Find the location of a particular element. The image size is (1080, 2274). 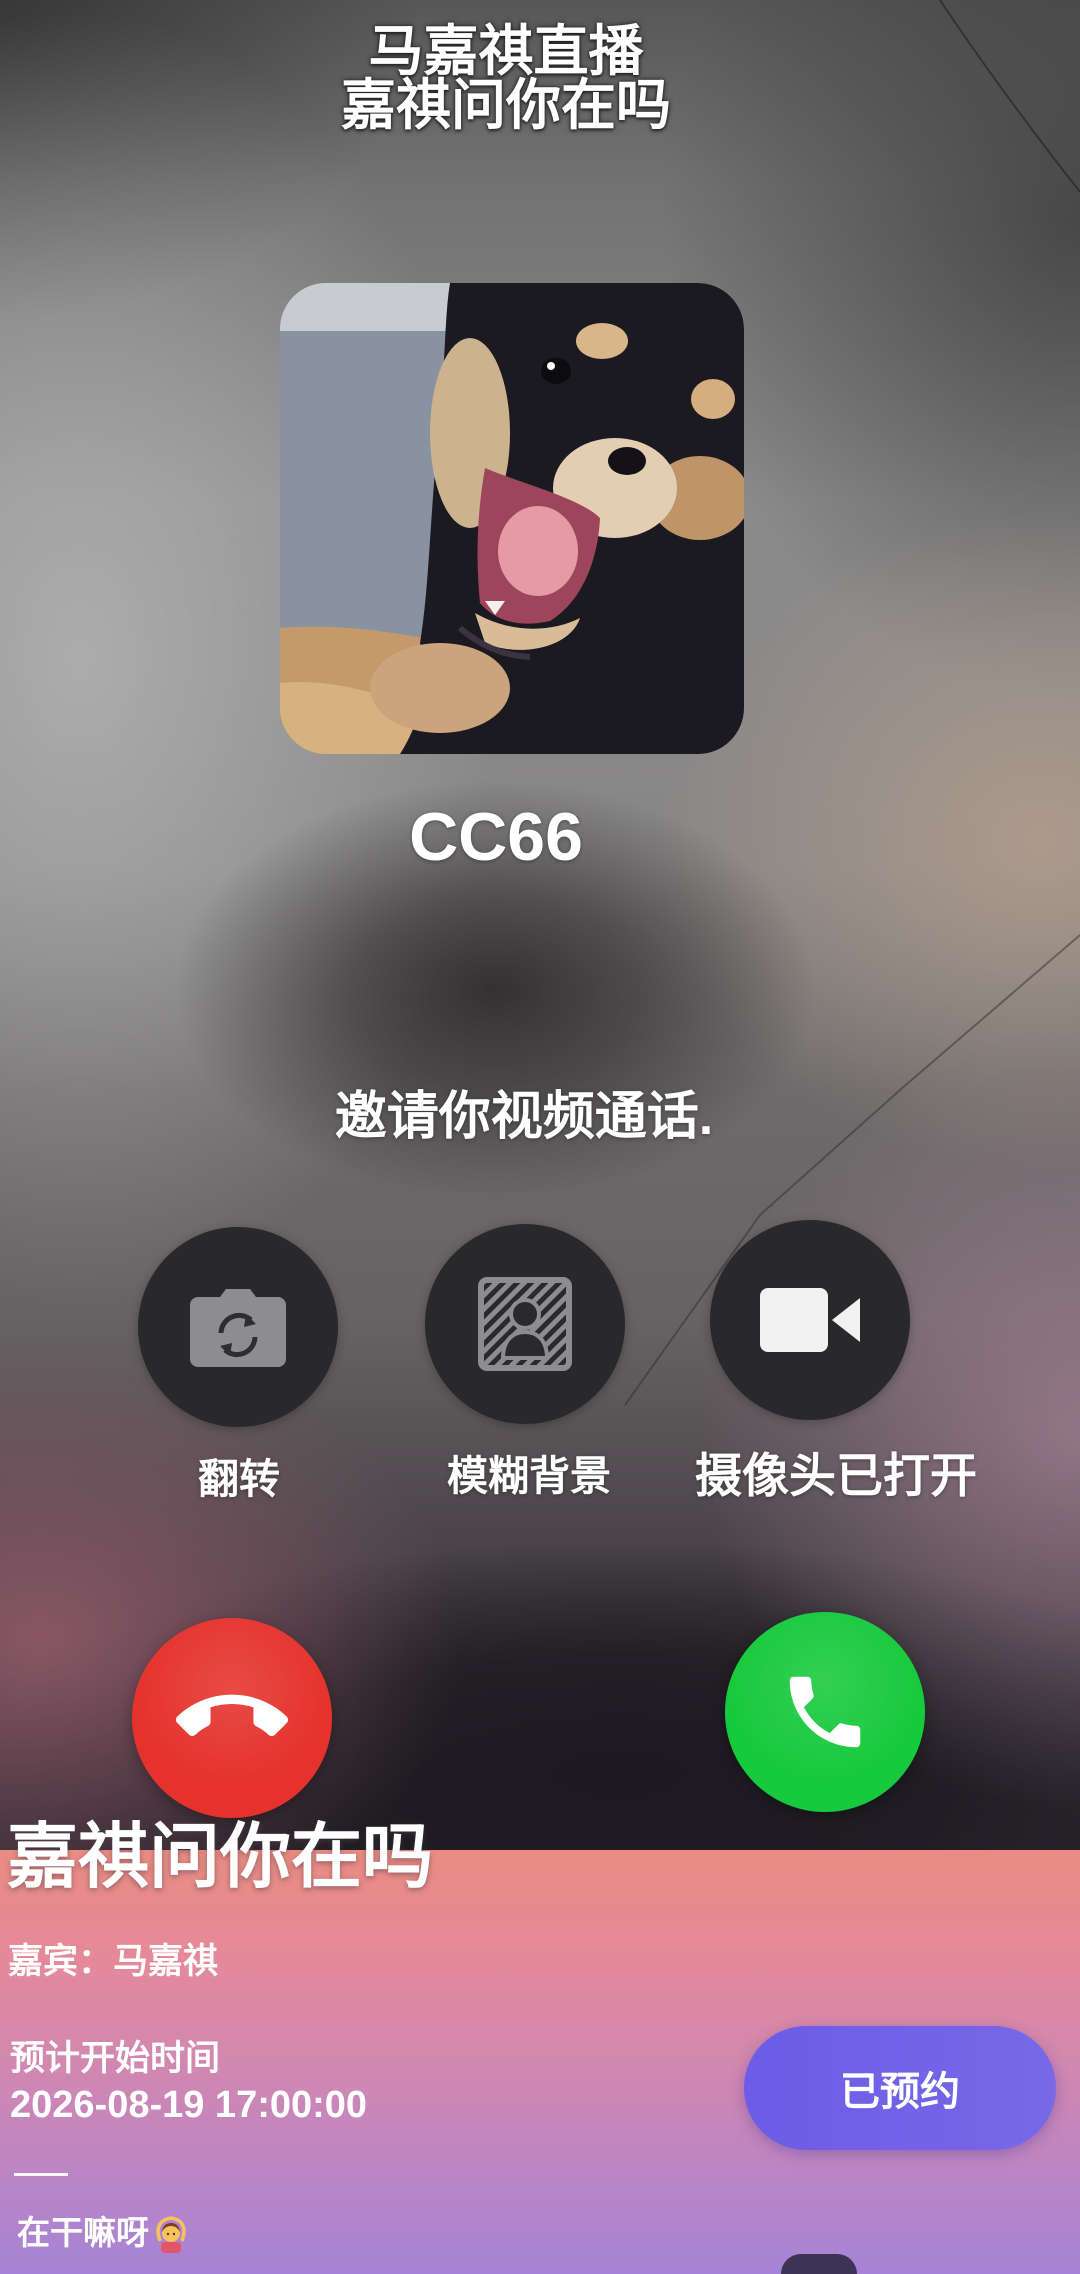

live-card-title: 嘉祺问你在吗 is located at coordinates (220, 1857).